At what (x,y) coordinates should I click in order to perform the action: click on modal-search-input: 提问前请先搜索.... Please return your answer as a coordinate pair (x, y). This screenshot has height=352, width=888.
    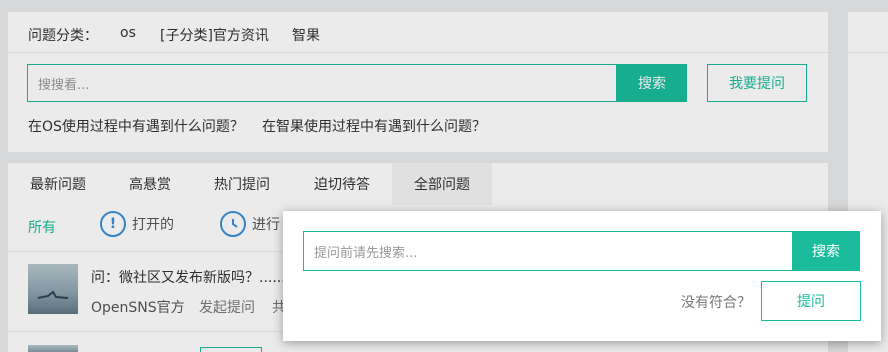
    Looking at the image, I should click on (548, 251).